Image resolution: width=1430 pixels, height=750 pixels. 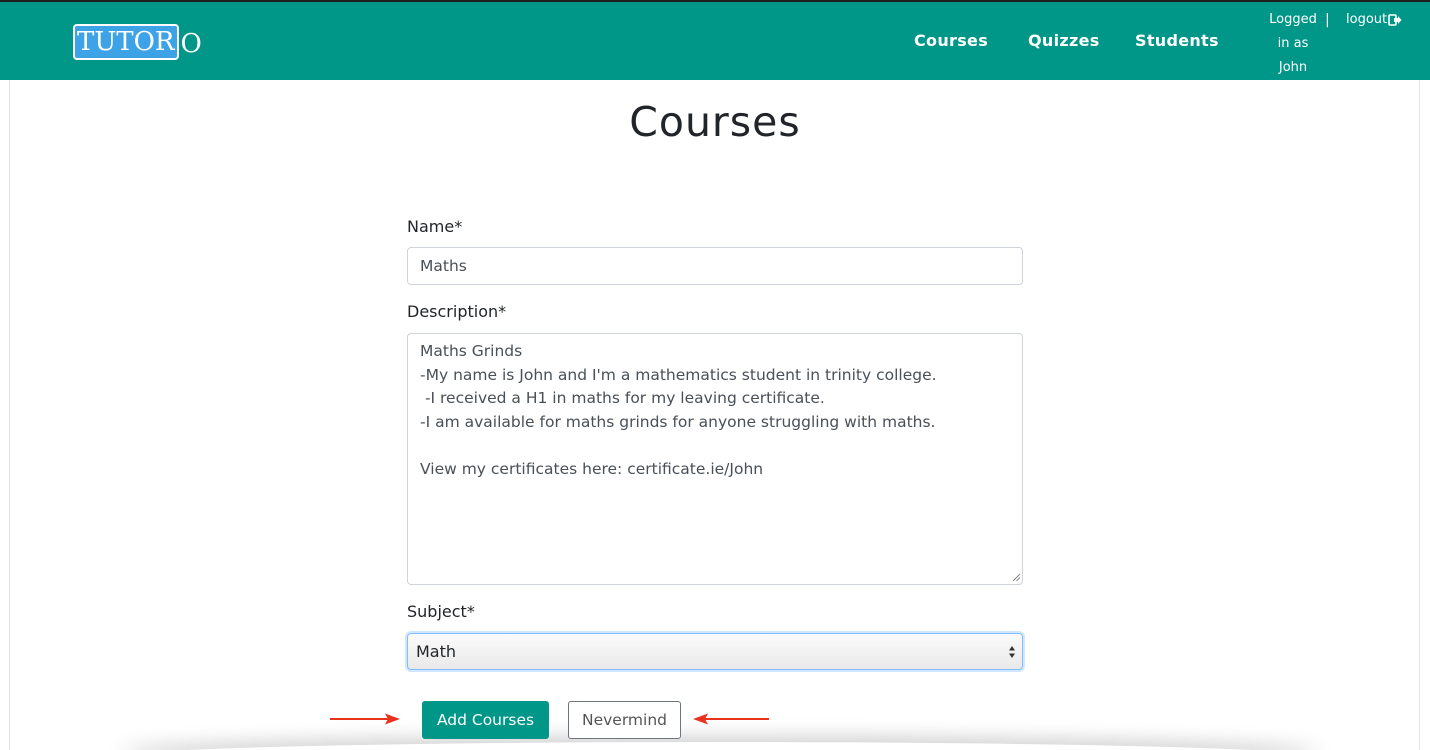 I want to click on name-input, so click(x=715, y=266).